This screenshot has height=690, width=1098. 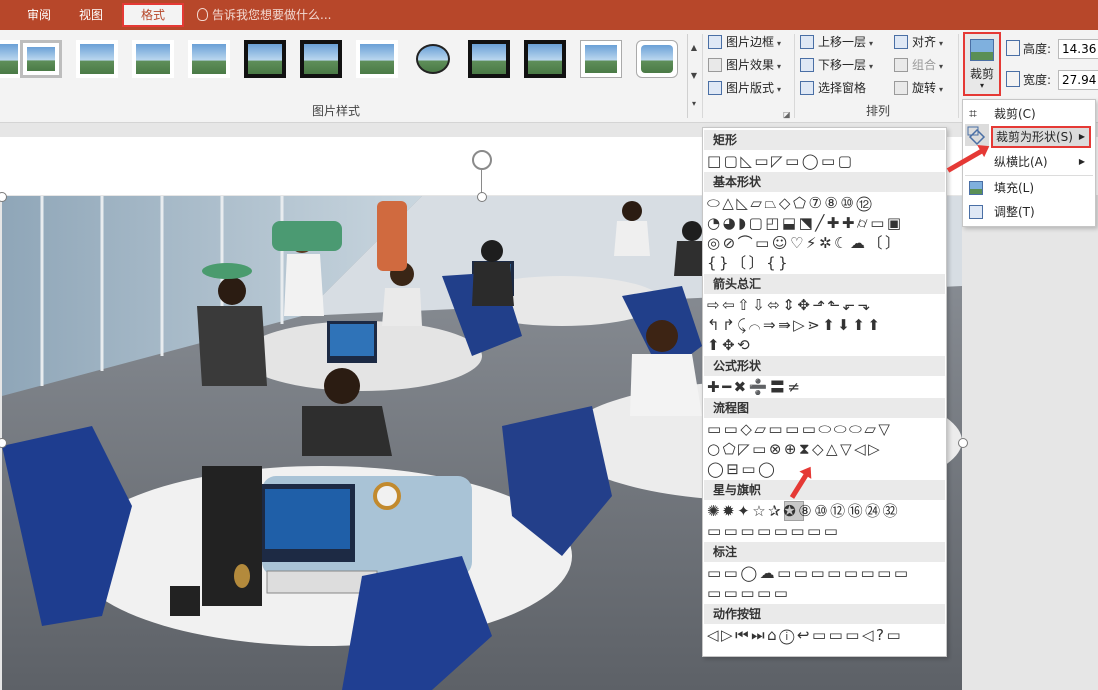 I want to click on section-equation-shapes: 公式形状, so click(x=824, y=366).